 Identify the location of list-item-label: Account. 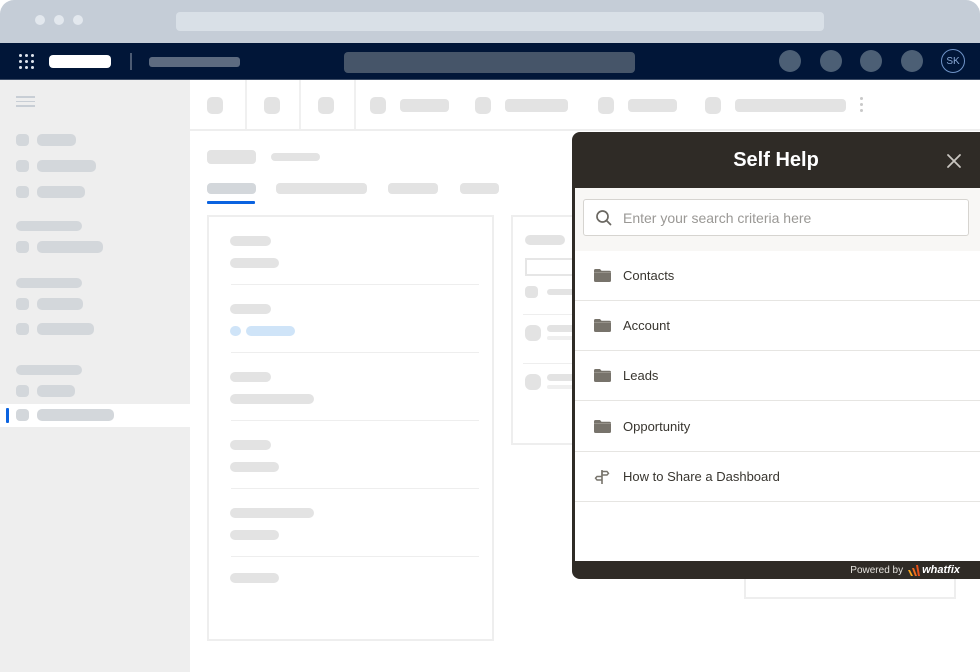
(646, 325).